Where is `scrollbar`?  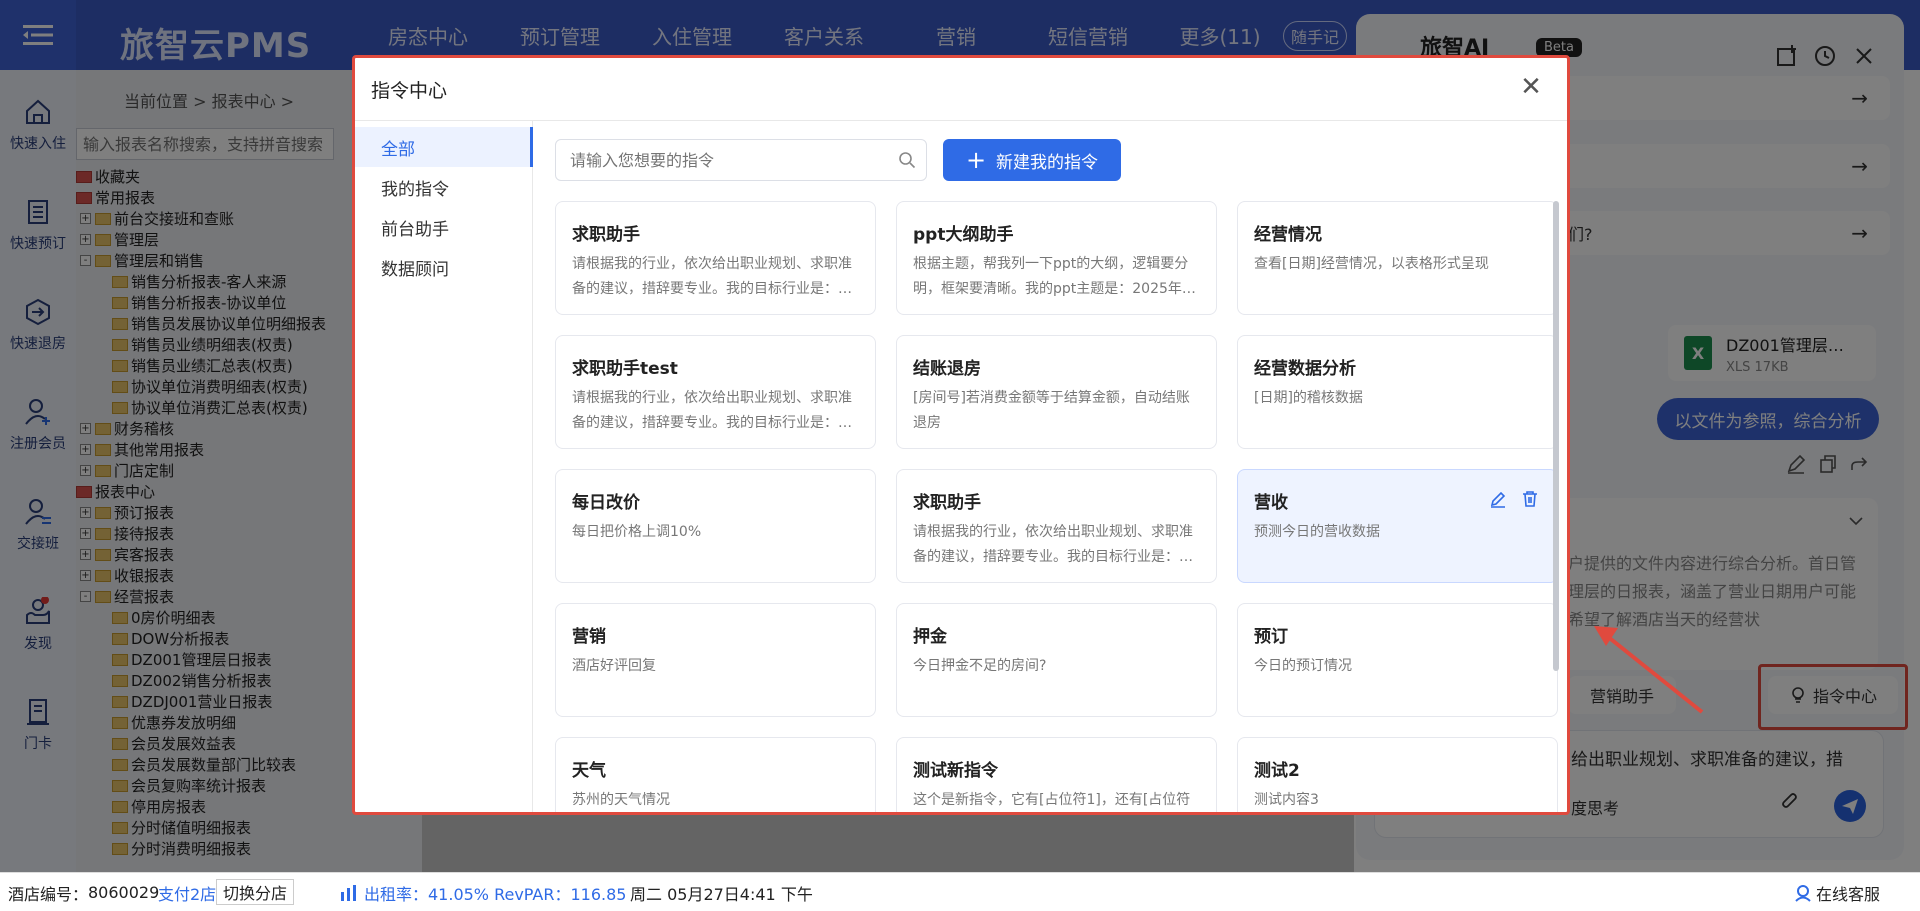
scrollbar is located at coordinates (1556, 436).